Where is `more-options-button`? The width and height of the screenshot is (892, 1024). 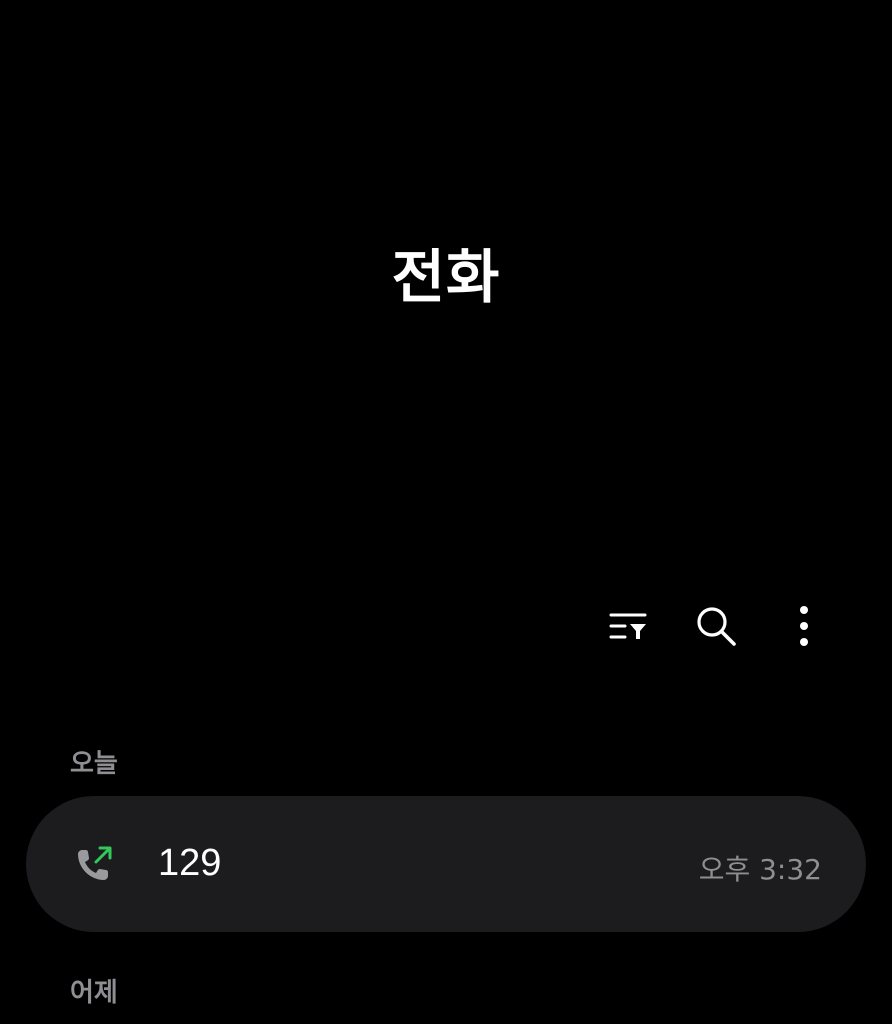
more-options-button is located at coordinates (804, 626).